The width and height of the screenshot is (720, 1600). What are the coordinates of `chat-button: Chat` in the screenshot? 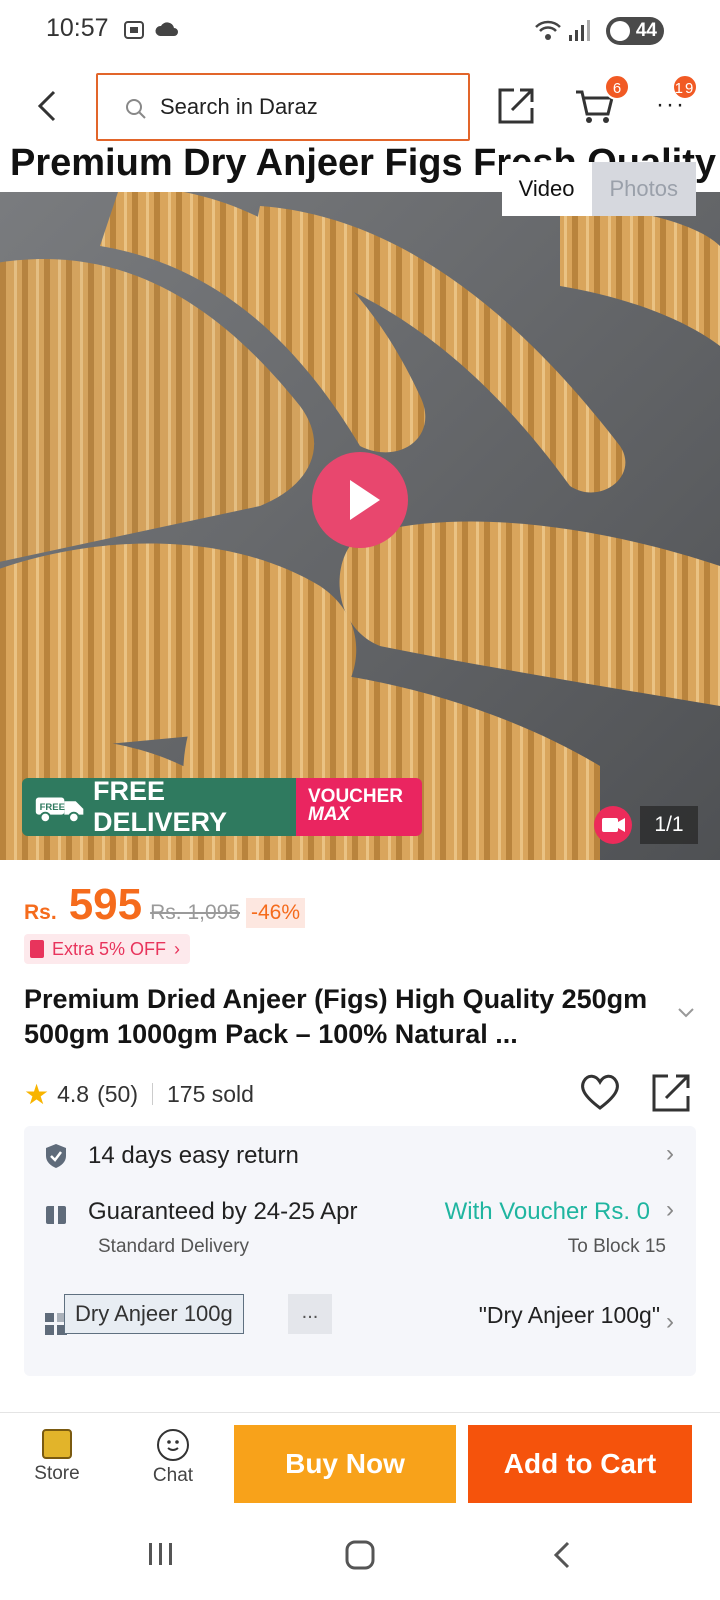 It's located at (173, 1458).